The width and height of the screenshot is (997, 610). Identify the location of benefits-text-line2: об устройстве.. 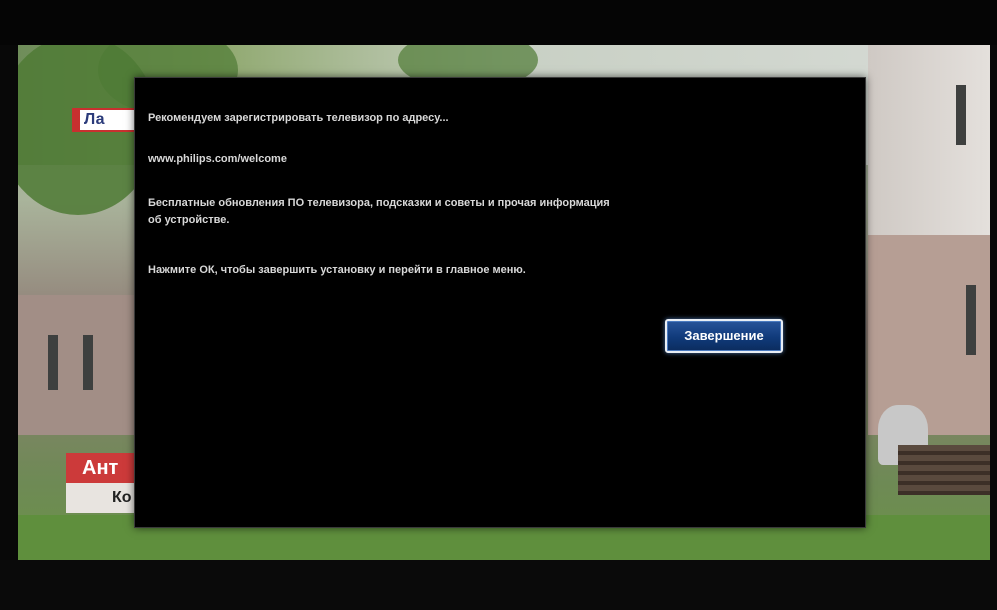
(189, 220).